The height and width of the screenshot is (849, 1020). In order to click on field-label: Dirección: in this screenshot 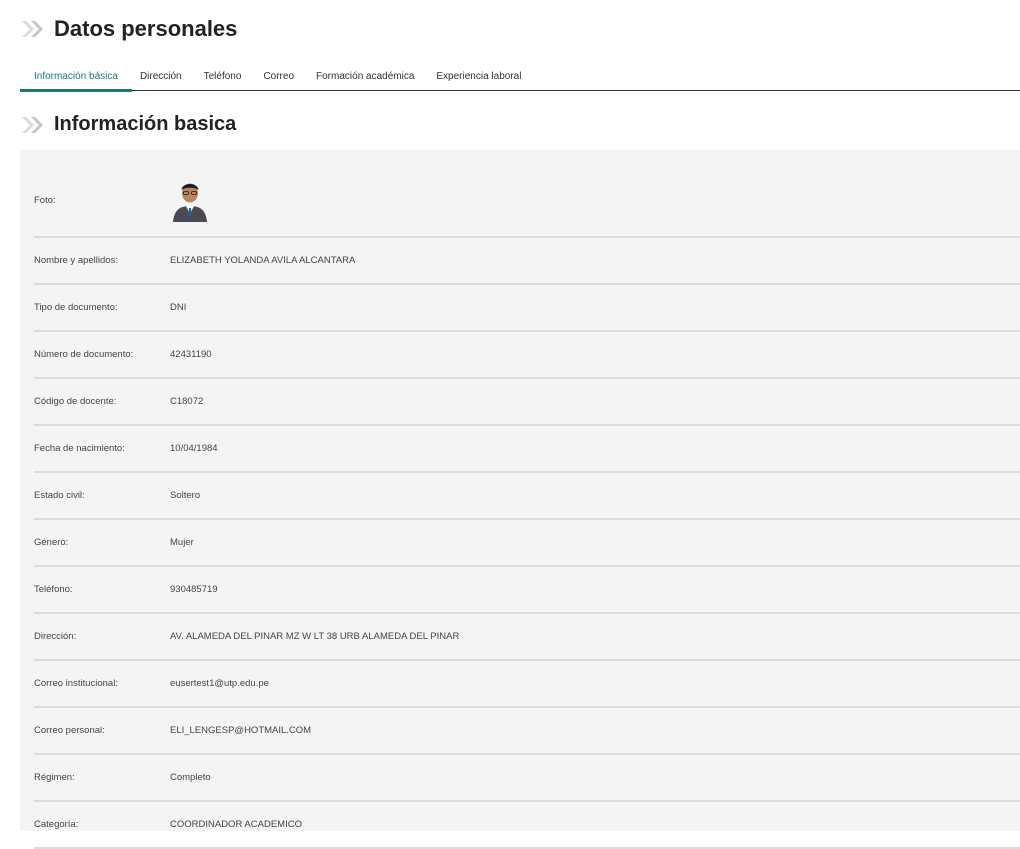, I will do `click(55, 636)`.